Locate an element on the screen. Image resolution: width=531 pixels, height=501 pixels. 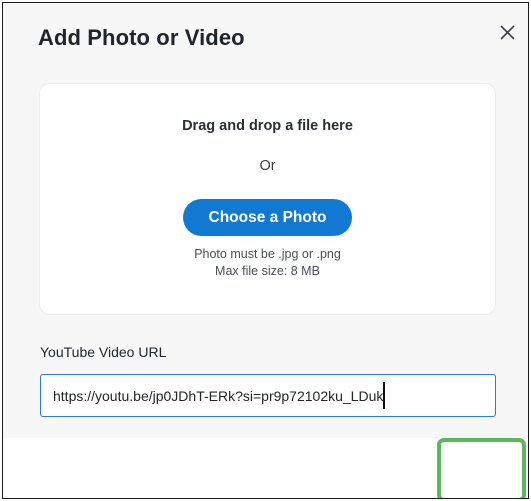
page-title: Add Photo or Video is located at coordinates (141, 37).